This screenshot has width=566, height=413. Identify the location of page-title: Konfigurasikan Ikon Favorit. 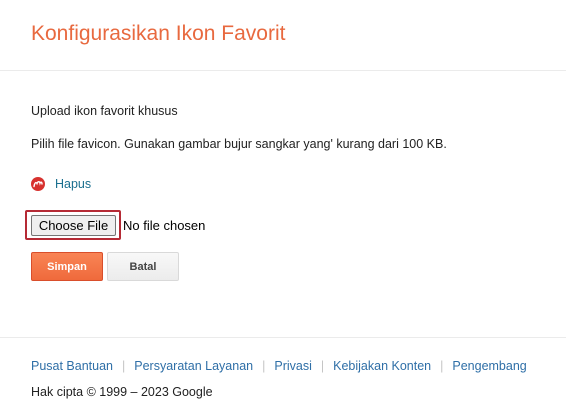
(158, 33).